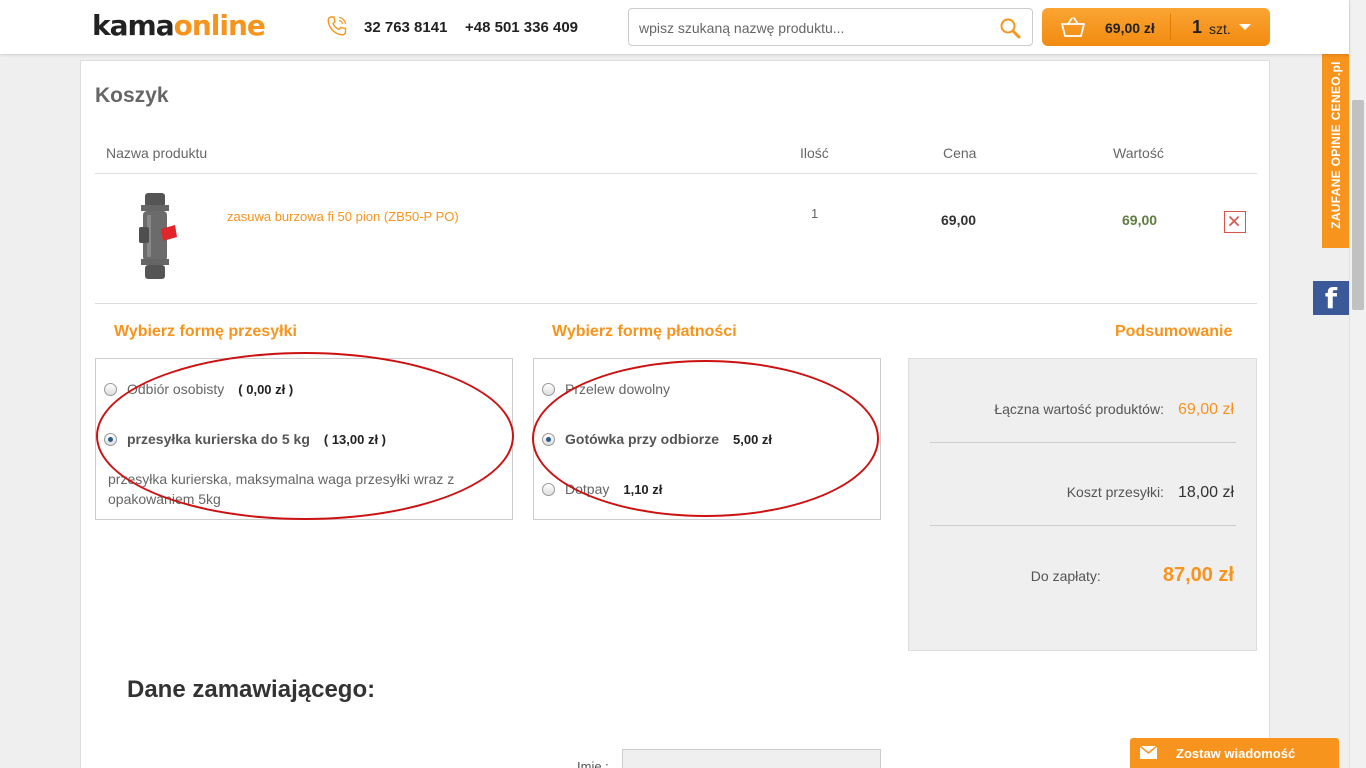 This screenshot has width=1366, height=768. What do you see at coordinates (644, 331) in the screenshot?
I see `payment-title: Wybierz formę płatności` at bounding box center [644, 331].